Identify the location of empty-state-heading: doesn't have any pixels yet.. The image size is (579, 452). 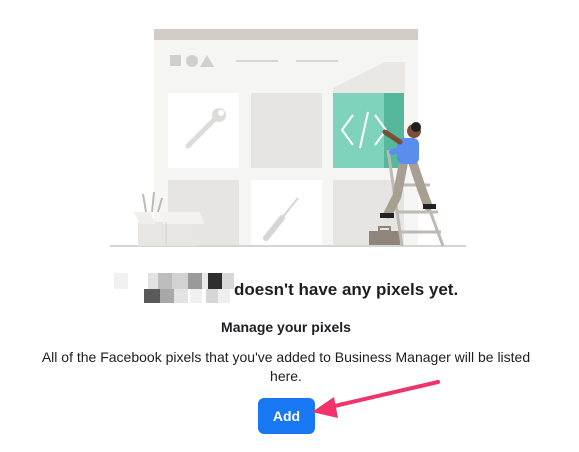
(346, 289).